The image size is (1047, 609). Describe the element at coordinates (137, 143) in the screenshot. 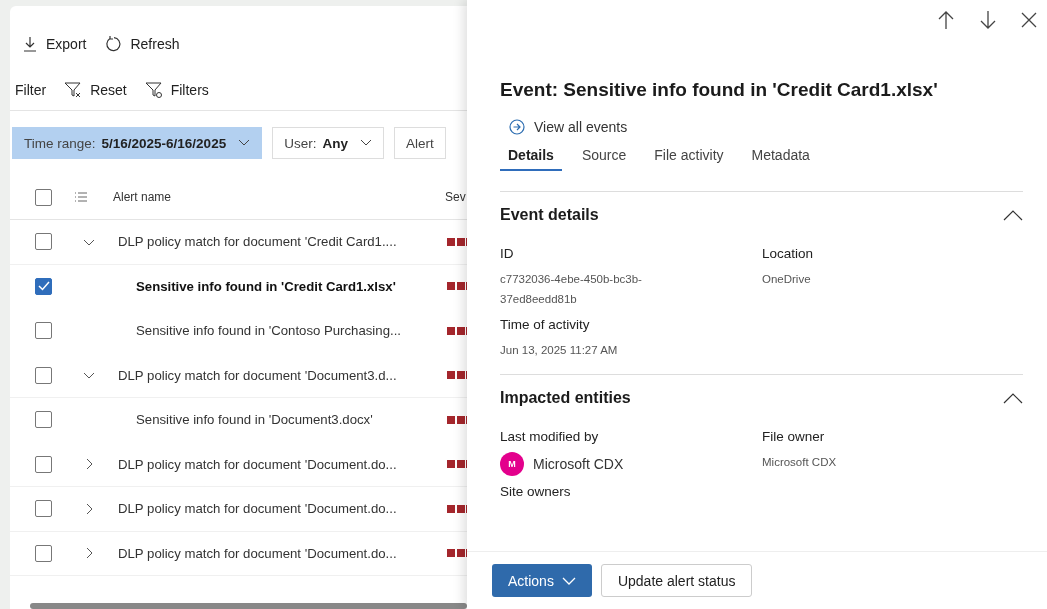

I see `filter-dropdown: Time range: 5/16/2025-6/16/2025` at that location.